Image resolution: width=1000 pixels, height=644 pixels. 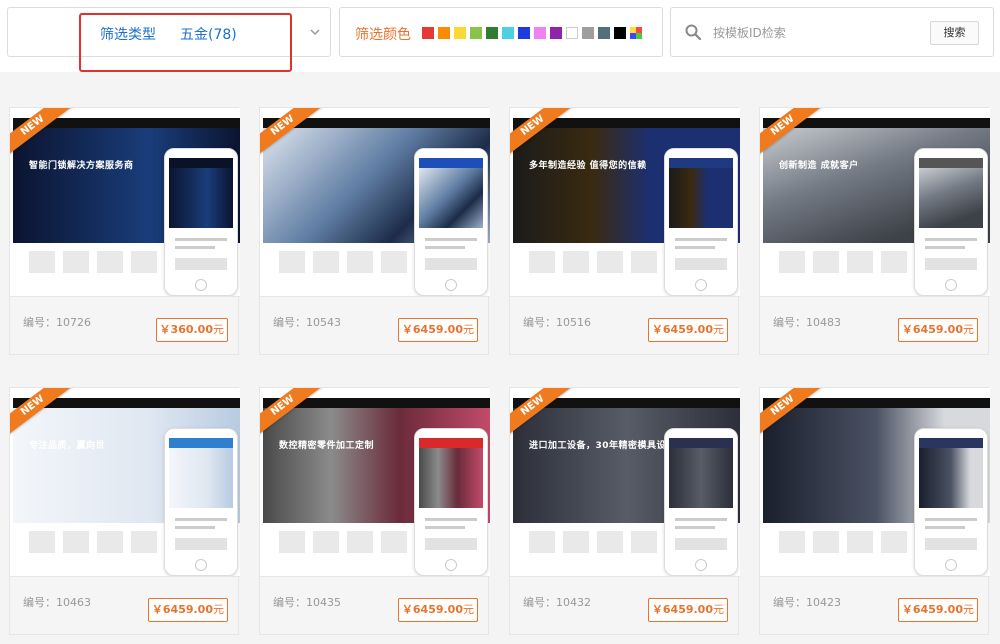 I want to click on search-input, so click(x=818, y=33).